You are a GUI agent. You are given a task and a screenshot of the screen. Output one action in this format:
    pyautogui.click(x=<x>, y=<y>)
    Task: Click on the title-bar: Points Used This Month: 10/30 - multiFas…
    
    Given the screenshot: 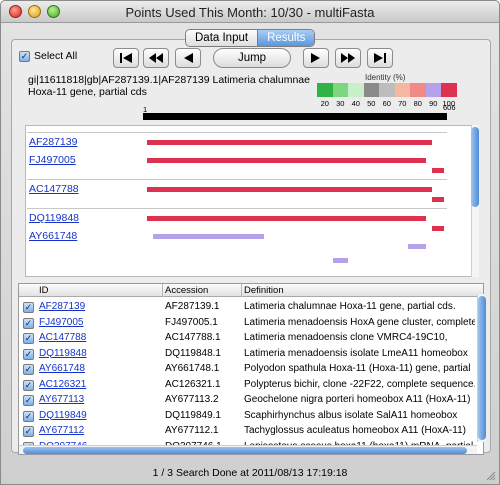 What is the action you would take?
    pyautogui.click(x=250, y=12)
    